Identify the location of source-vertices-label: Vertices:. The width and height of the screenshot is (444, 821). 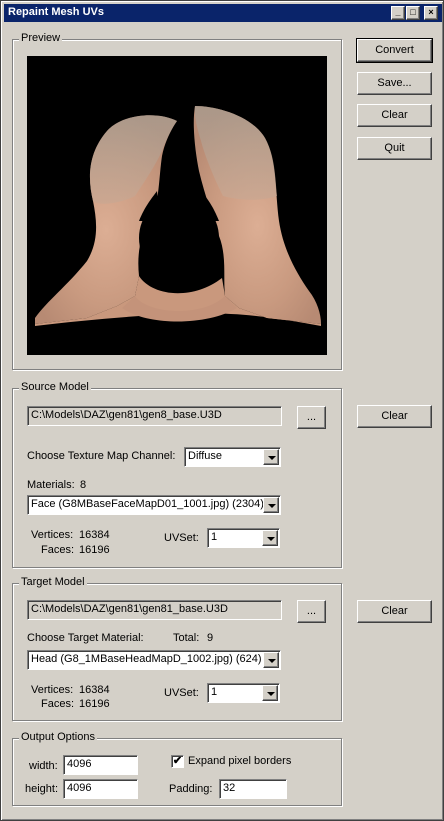
(52, 535).